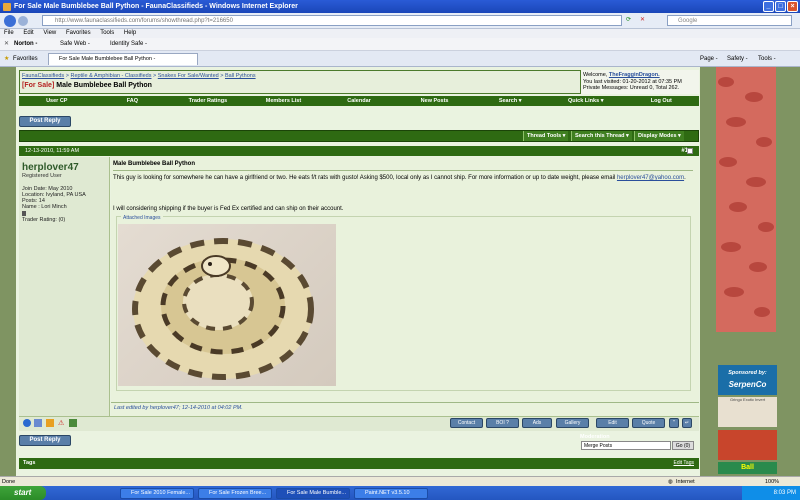 The height and width of the screenshot is (500, 800). I want to click on snake-photo, so click(227, 305).